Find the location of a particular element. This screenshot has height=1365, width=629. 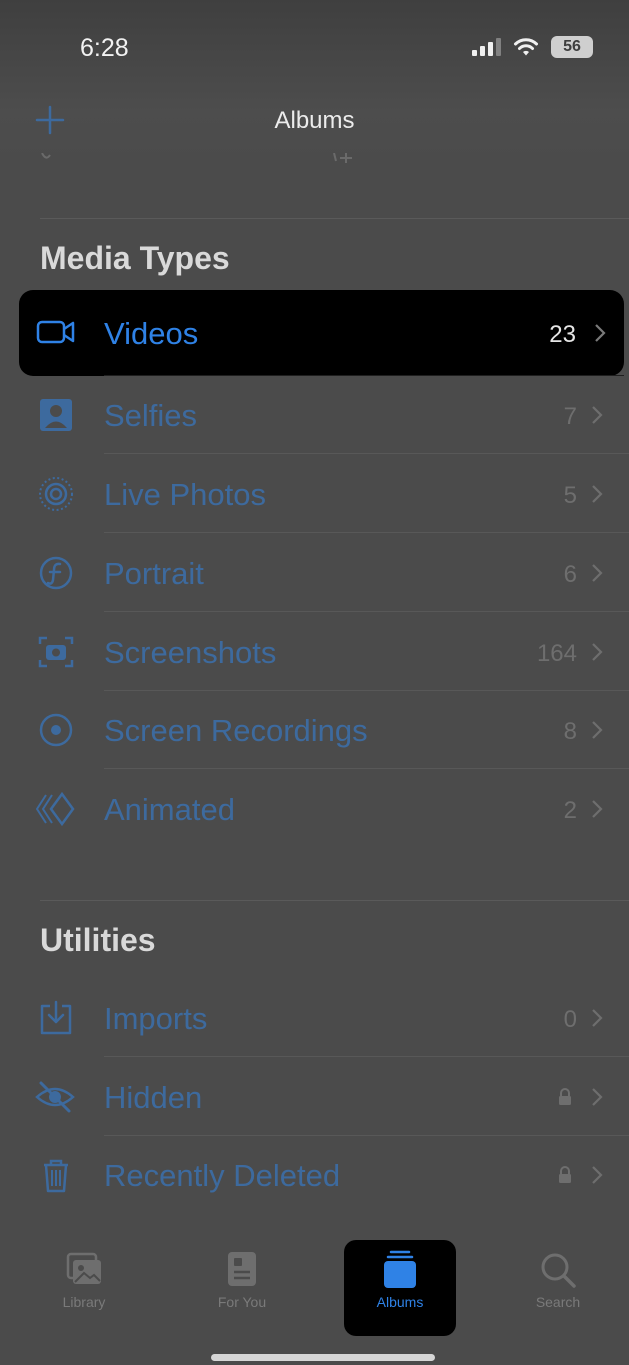

tab-label: Search is located at coordinates (558, 1302).